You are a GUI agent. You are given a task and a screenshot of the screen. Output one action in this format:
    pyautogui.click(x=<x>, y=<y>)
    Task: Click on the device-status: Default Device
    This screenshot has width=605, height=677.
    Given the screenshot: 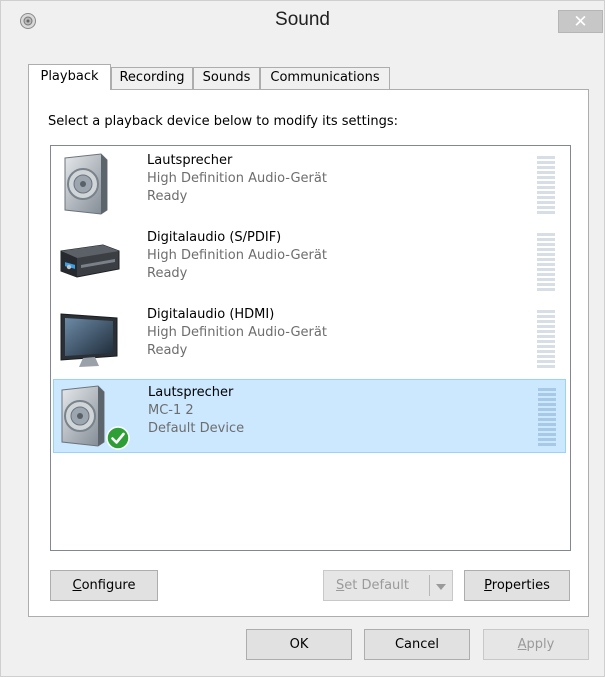 What is the action you would take?
    pyautogui.click(x=196, y=428)
    